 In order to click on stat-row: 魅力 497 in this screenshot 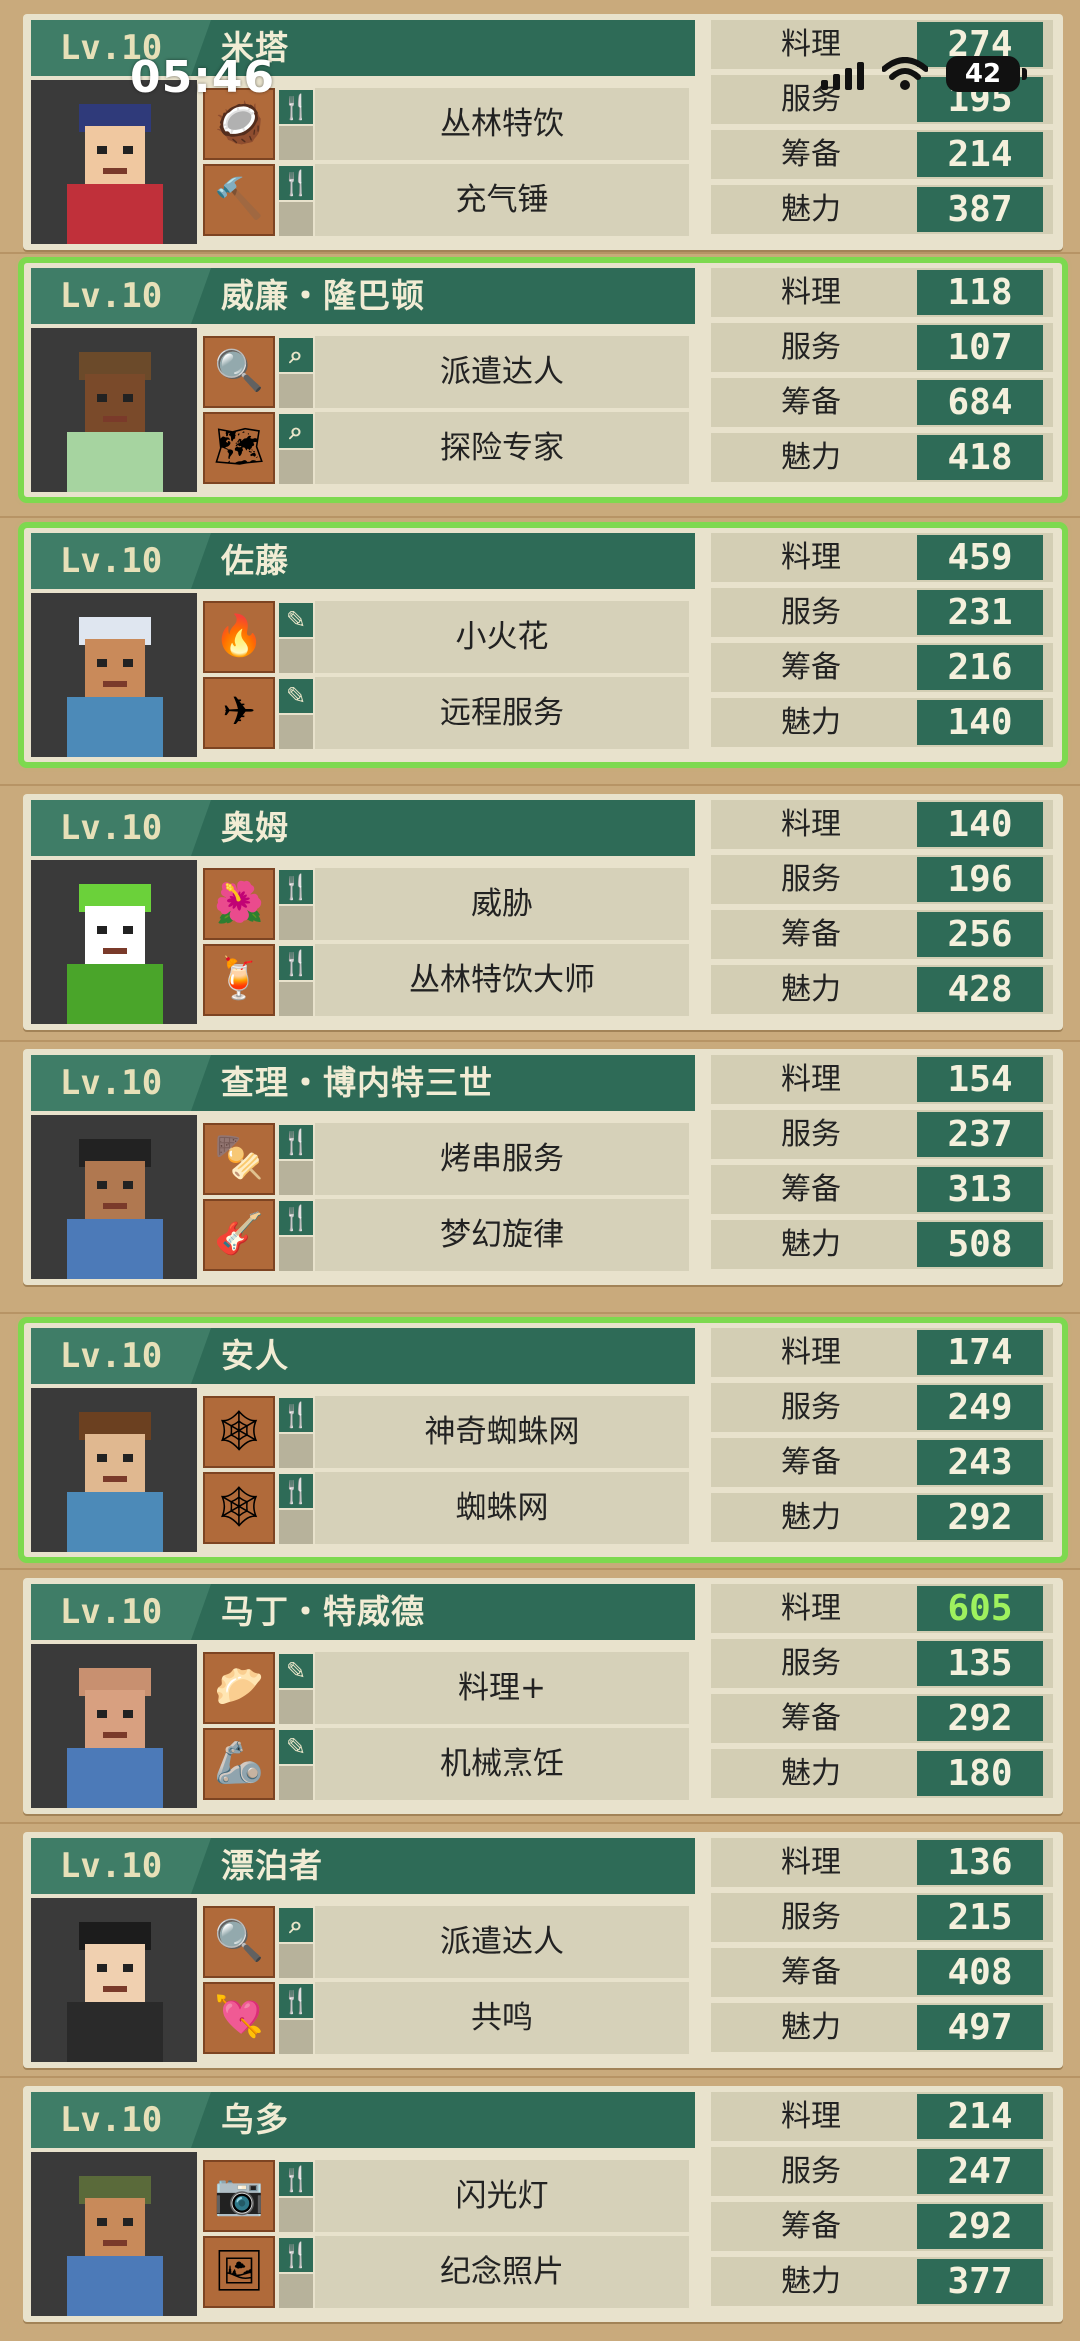, I will do `click(882, 2027)`.